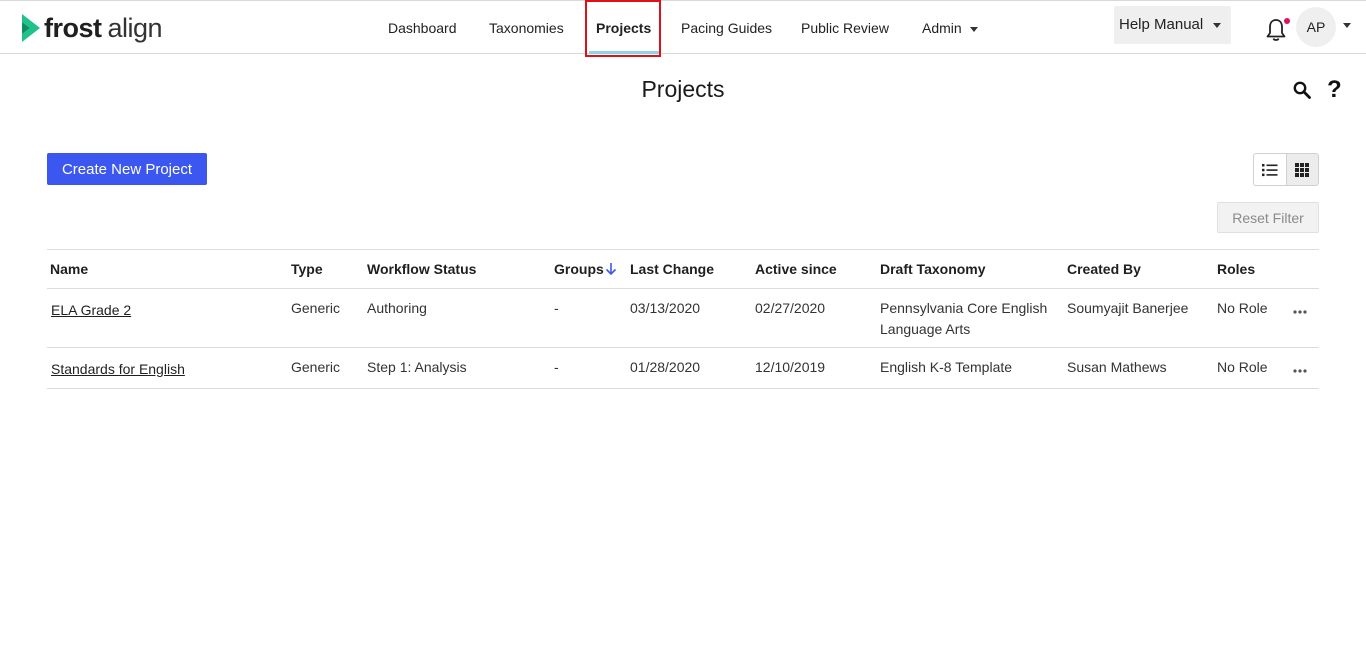  I want to click on help-manual-dropdown: Help Manual, so click(1172, 25).